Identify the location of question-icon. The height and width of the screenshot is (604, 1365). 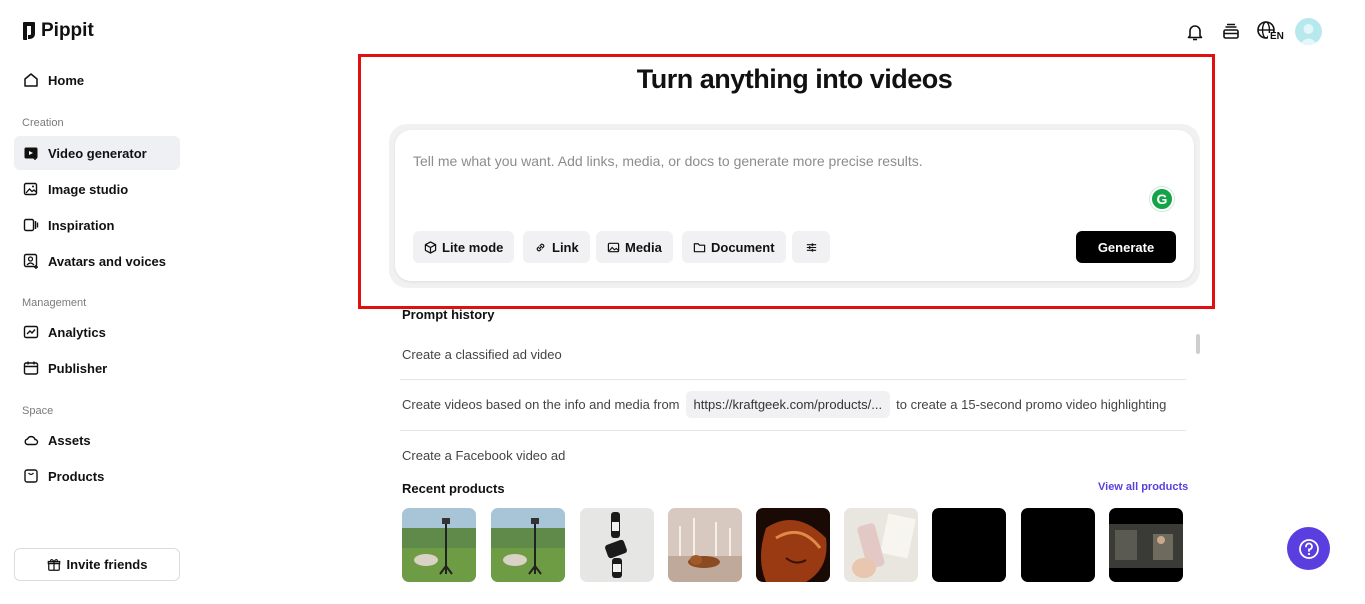
(1308, 548).